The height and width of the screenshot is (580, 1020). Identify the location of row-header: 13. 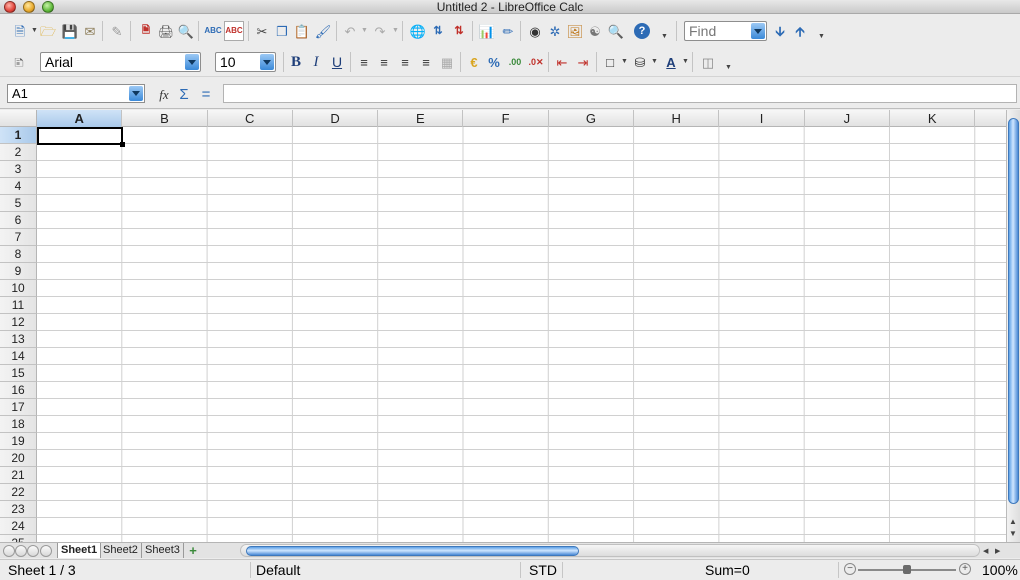
(18, 339).